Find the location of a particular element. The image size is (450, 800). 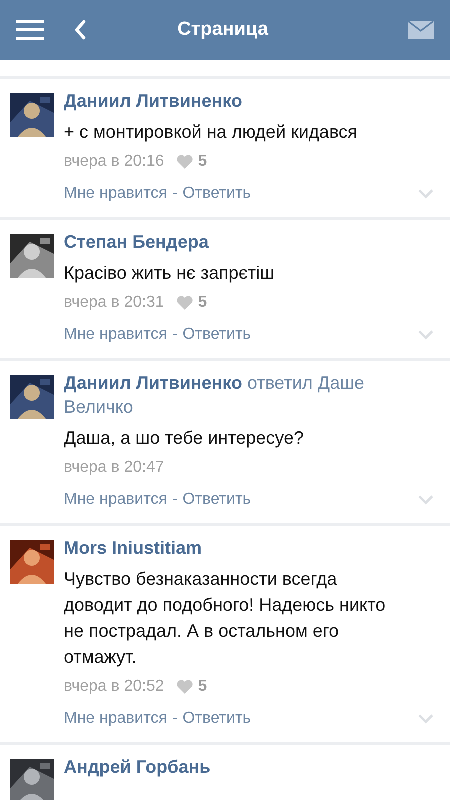

comment-text: + с монтировкой на людей кидався is located at coordinates (211, 132).